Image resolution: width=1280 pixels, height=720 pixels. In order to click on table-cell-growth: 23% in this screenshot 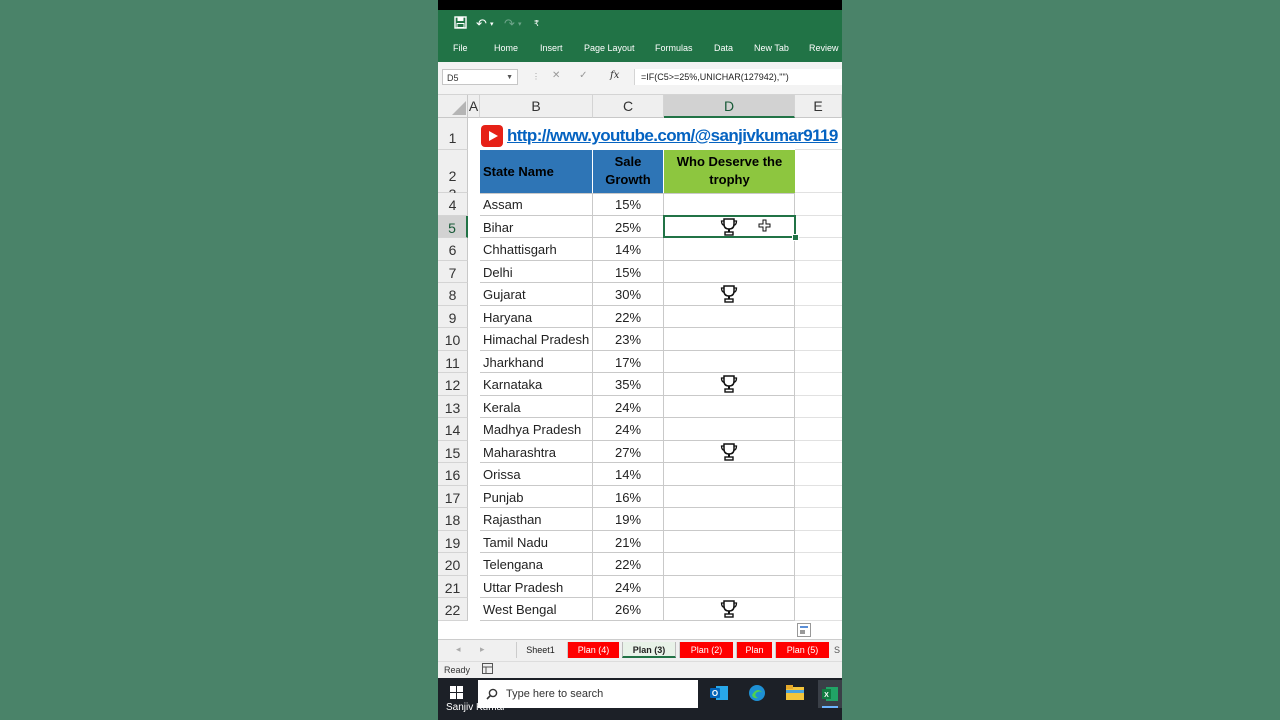, I will do `click(628, 339)`.